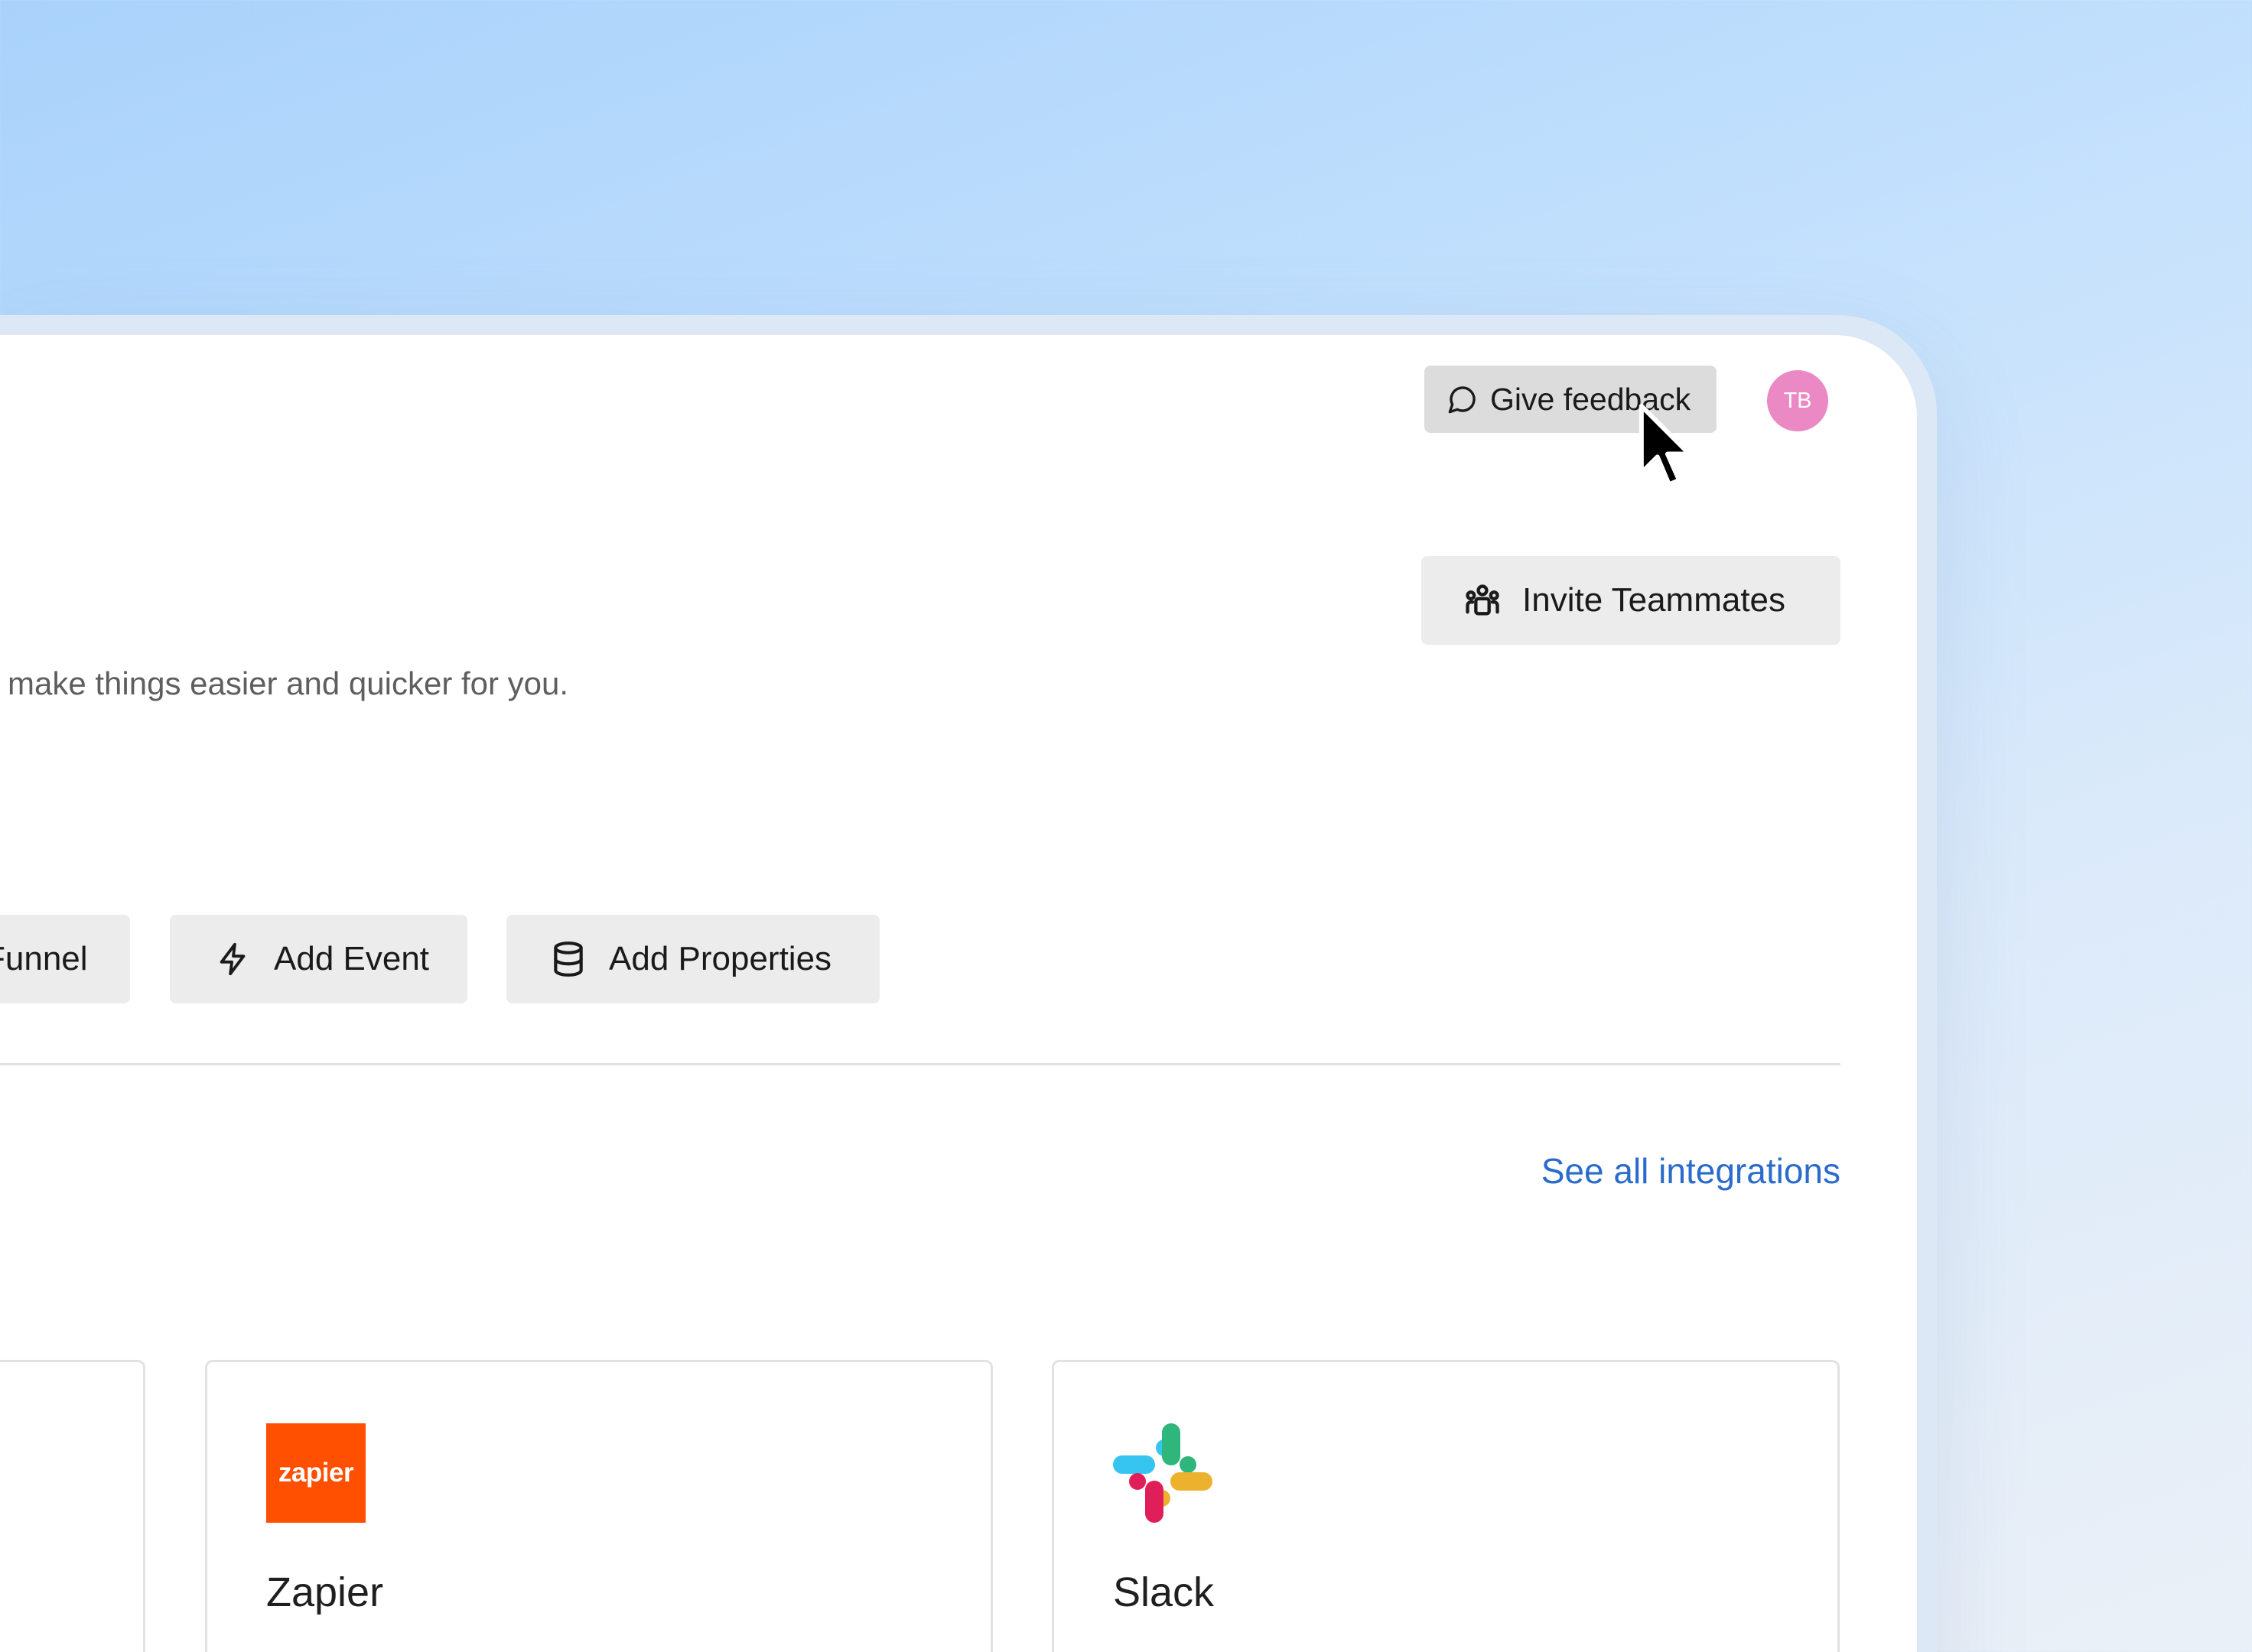 This screenshot has width=2252, height=1652. I want to click on see-all-integrations-link: See all integrations, so click(1691, 1171).